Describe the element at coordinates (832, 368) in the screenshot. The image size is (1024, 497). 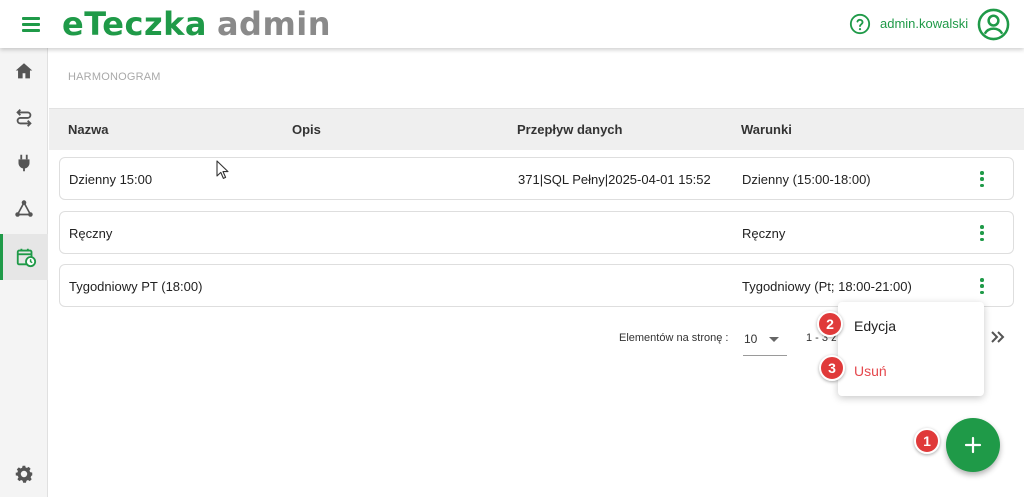
I see `annotation-badge-delete: 3` at that location.